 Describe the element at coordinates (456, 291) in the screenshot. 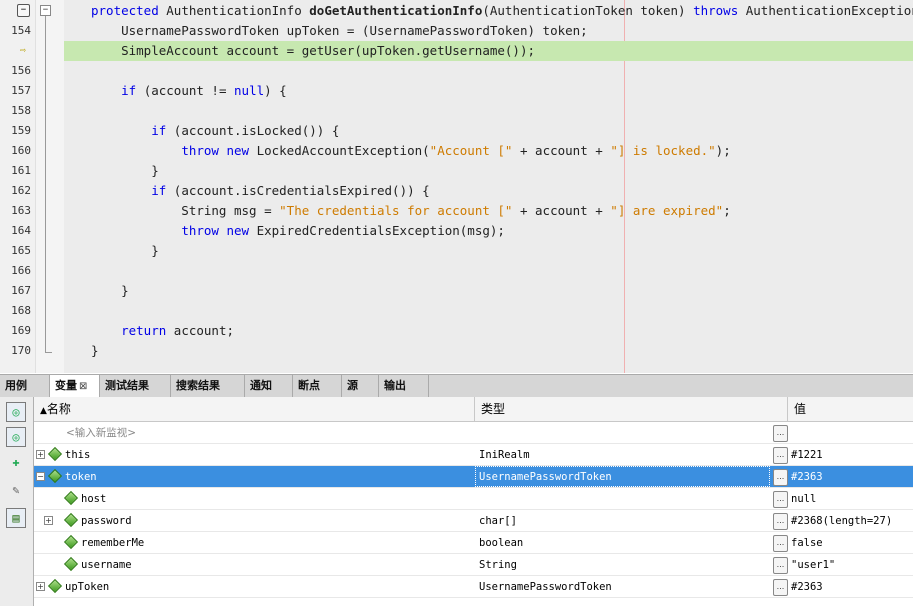

I see `code-line: 167 }` at that location.